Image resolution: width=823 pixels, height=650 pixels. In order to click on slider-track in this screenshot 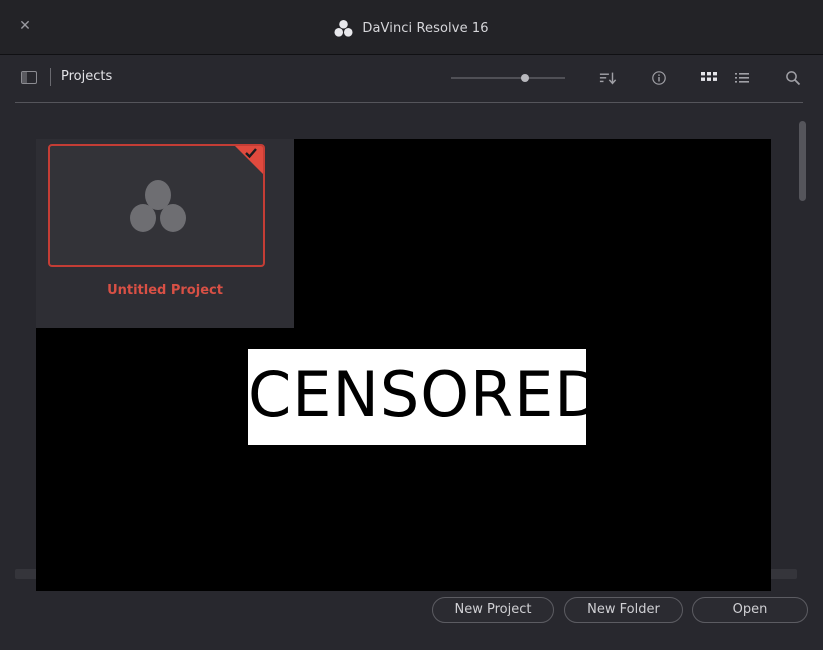, I will do `click(508, 78)`.